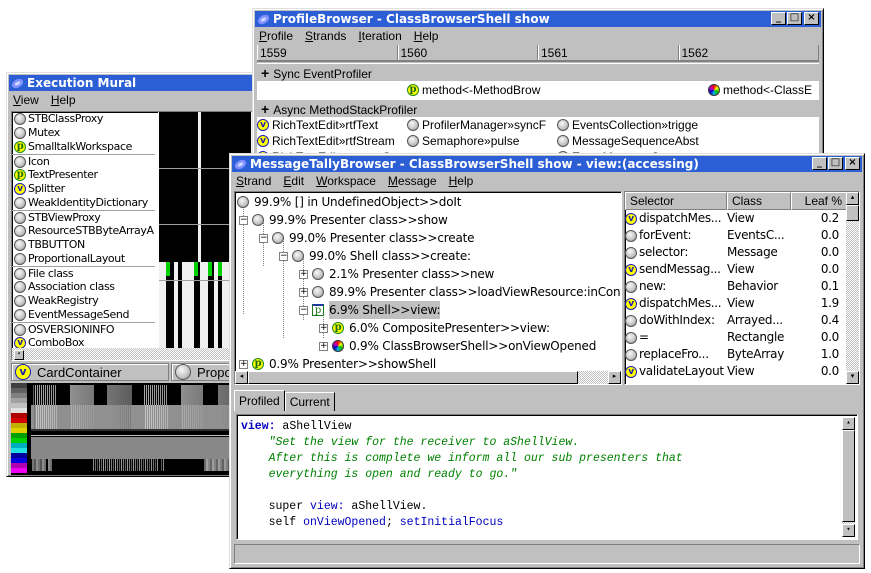  Describe the element at coordinates (463, 141) in the screenshot. I see `async-item: Semaphore»pulse` at that location.